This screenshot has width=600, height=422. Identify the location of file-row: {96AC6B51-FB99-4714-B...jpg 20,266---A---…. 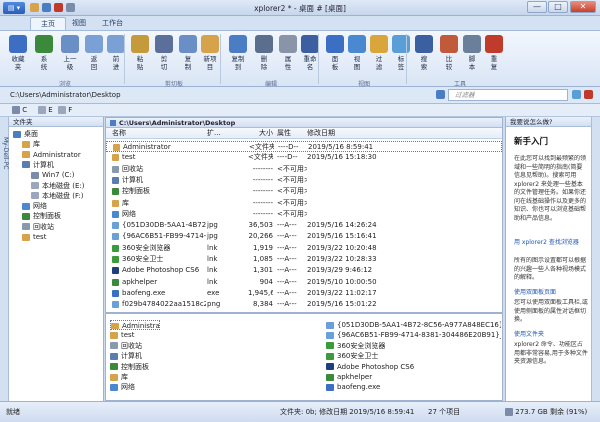
(304, 236).